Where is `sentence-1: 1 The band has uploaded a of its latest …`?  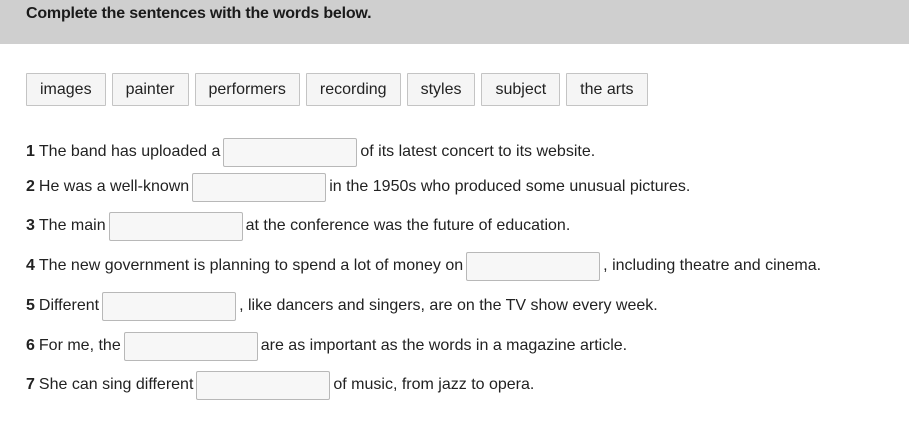 sentence-1: 1 The band has uploaded a of its latest … is located at coordinates (310, 152).